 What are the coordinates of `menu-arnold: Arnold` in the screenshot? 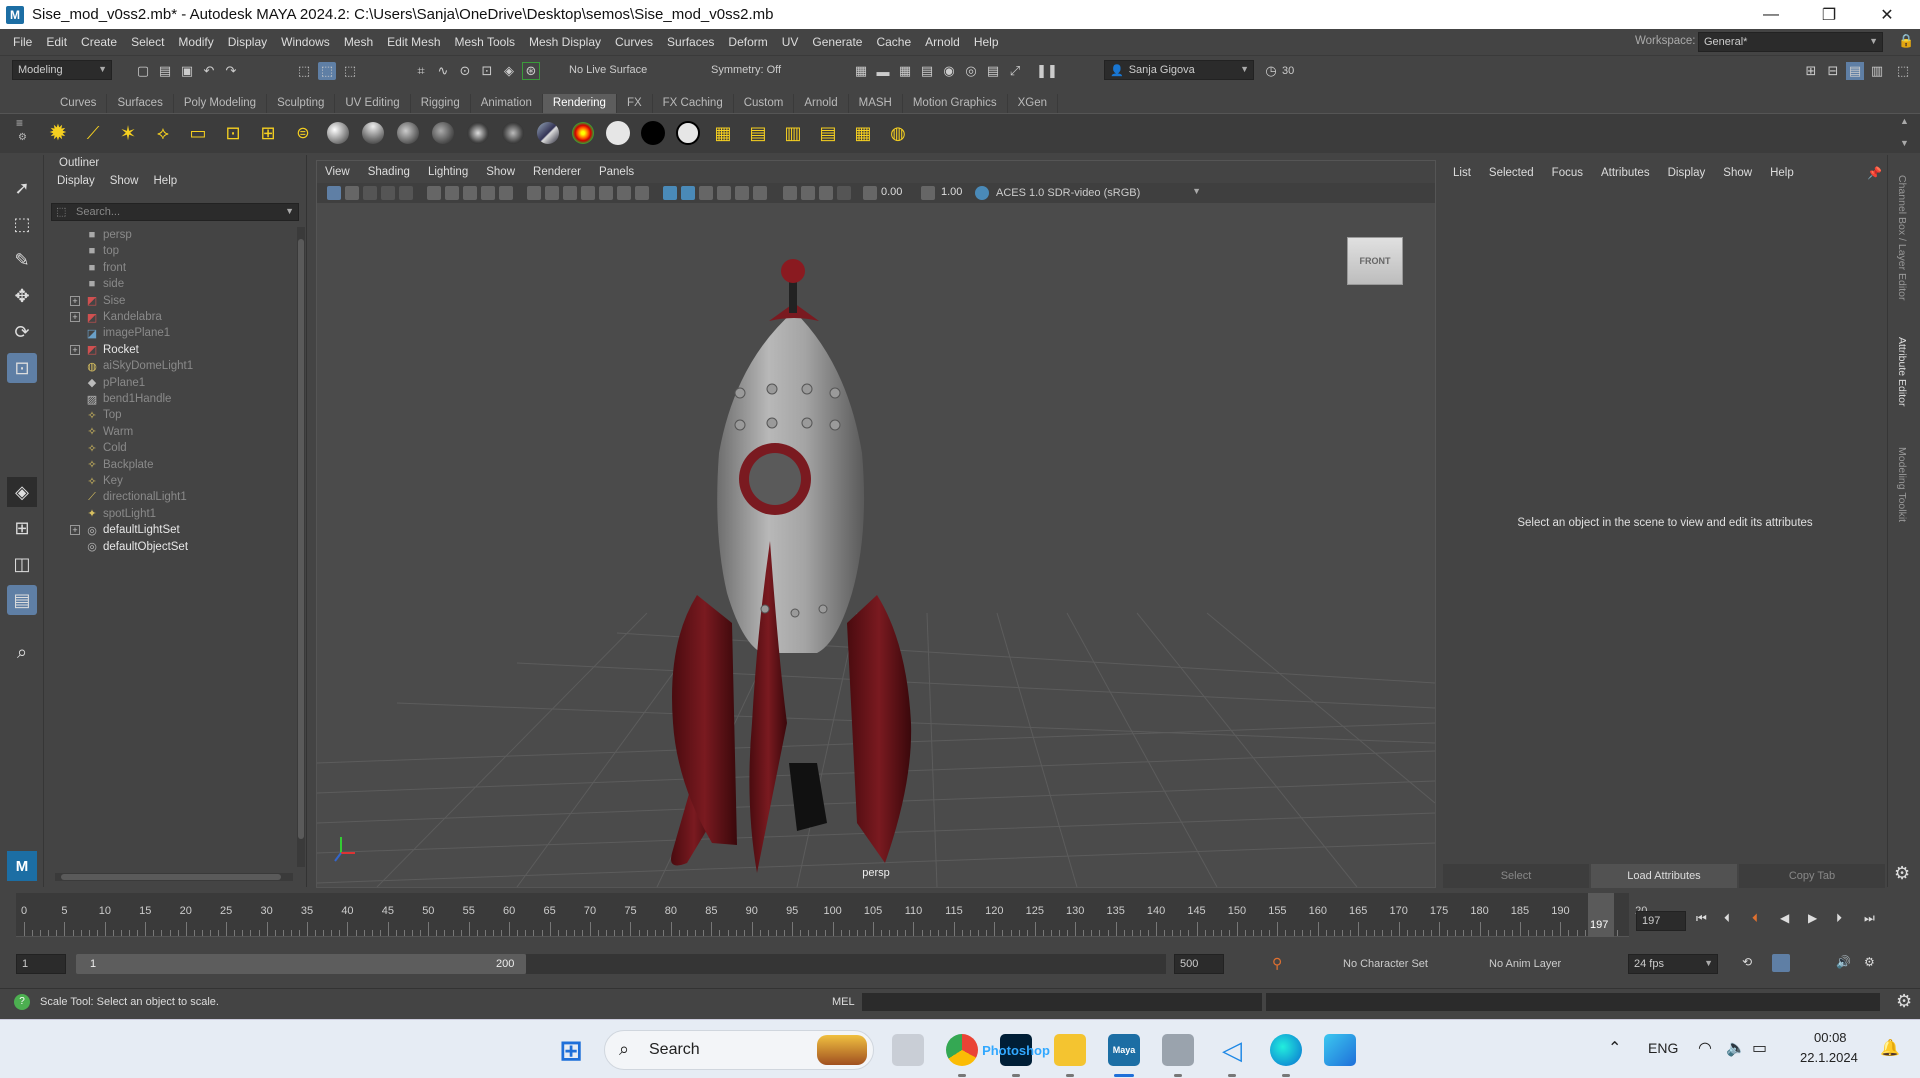 It's located at (942, 42).